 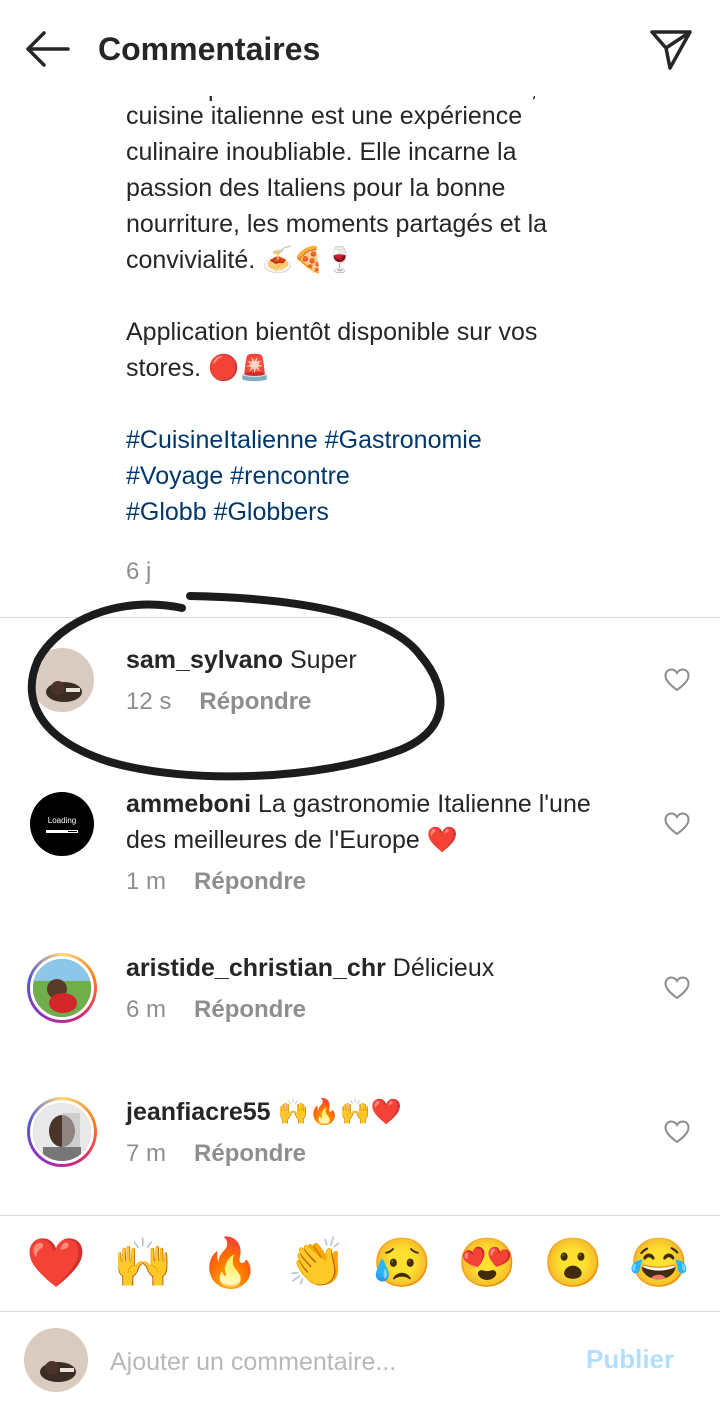 I want to click on reaction-heart: ❤️, so click(x=56, y=1264).